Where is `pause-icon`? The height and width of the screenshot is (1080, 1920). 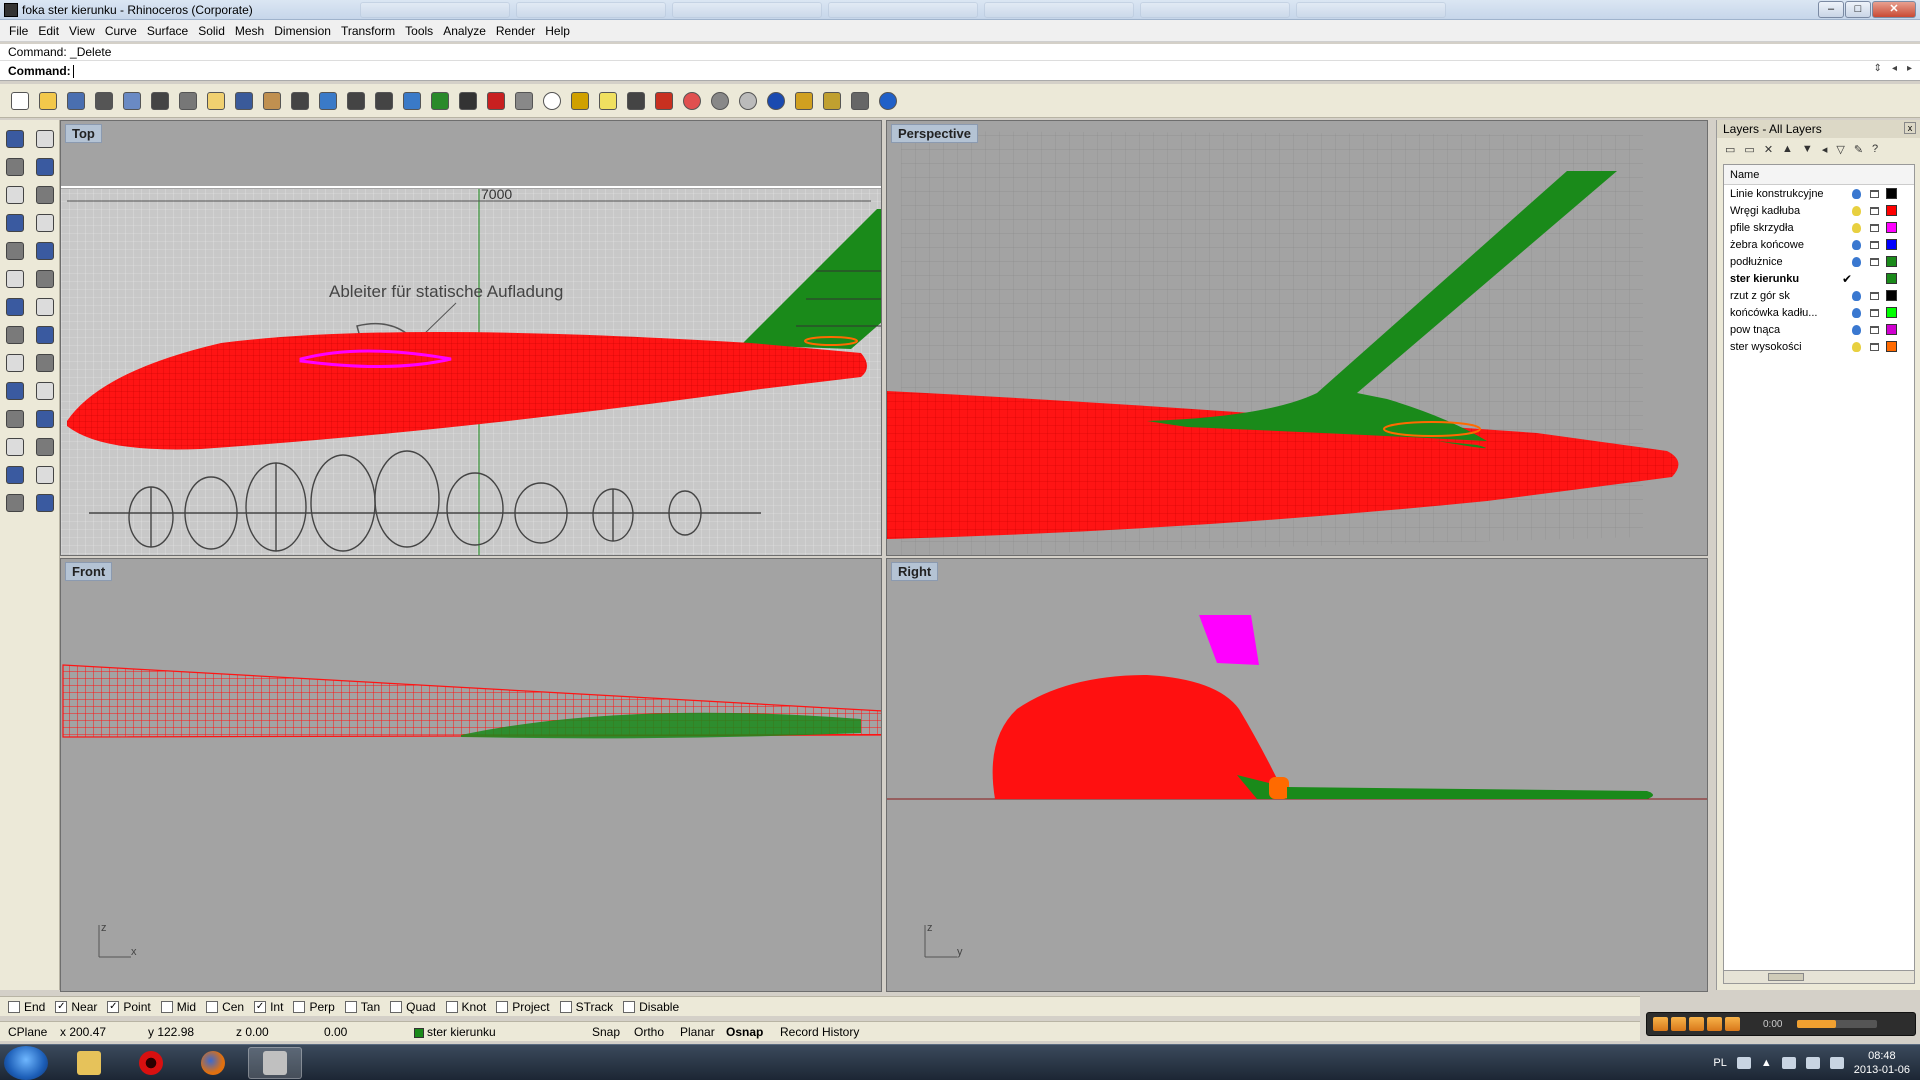
pause-icon is located at coordinates (1678, 1024).